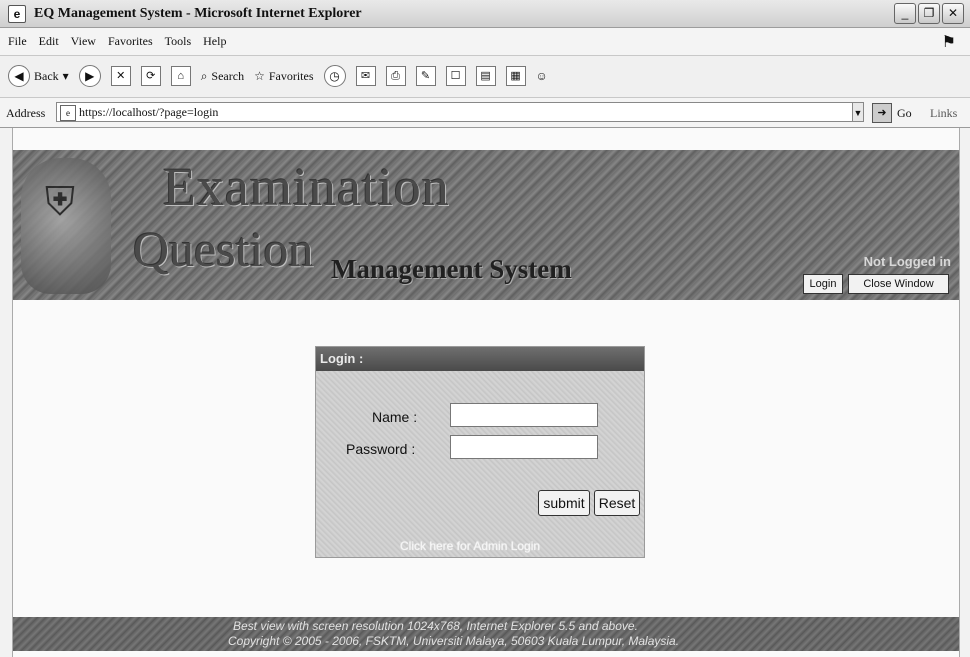  I want to click on address-dropdown-icon: ▼, so click(858, 112).